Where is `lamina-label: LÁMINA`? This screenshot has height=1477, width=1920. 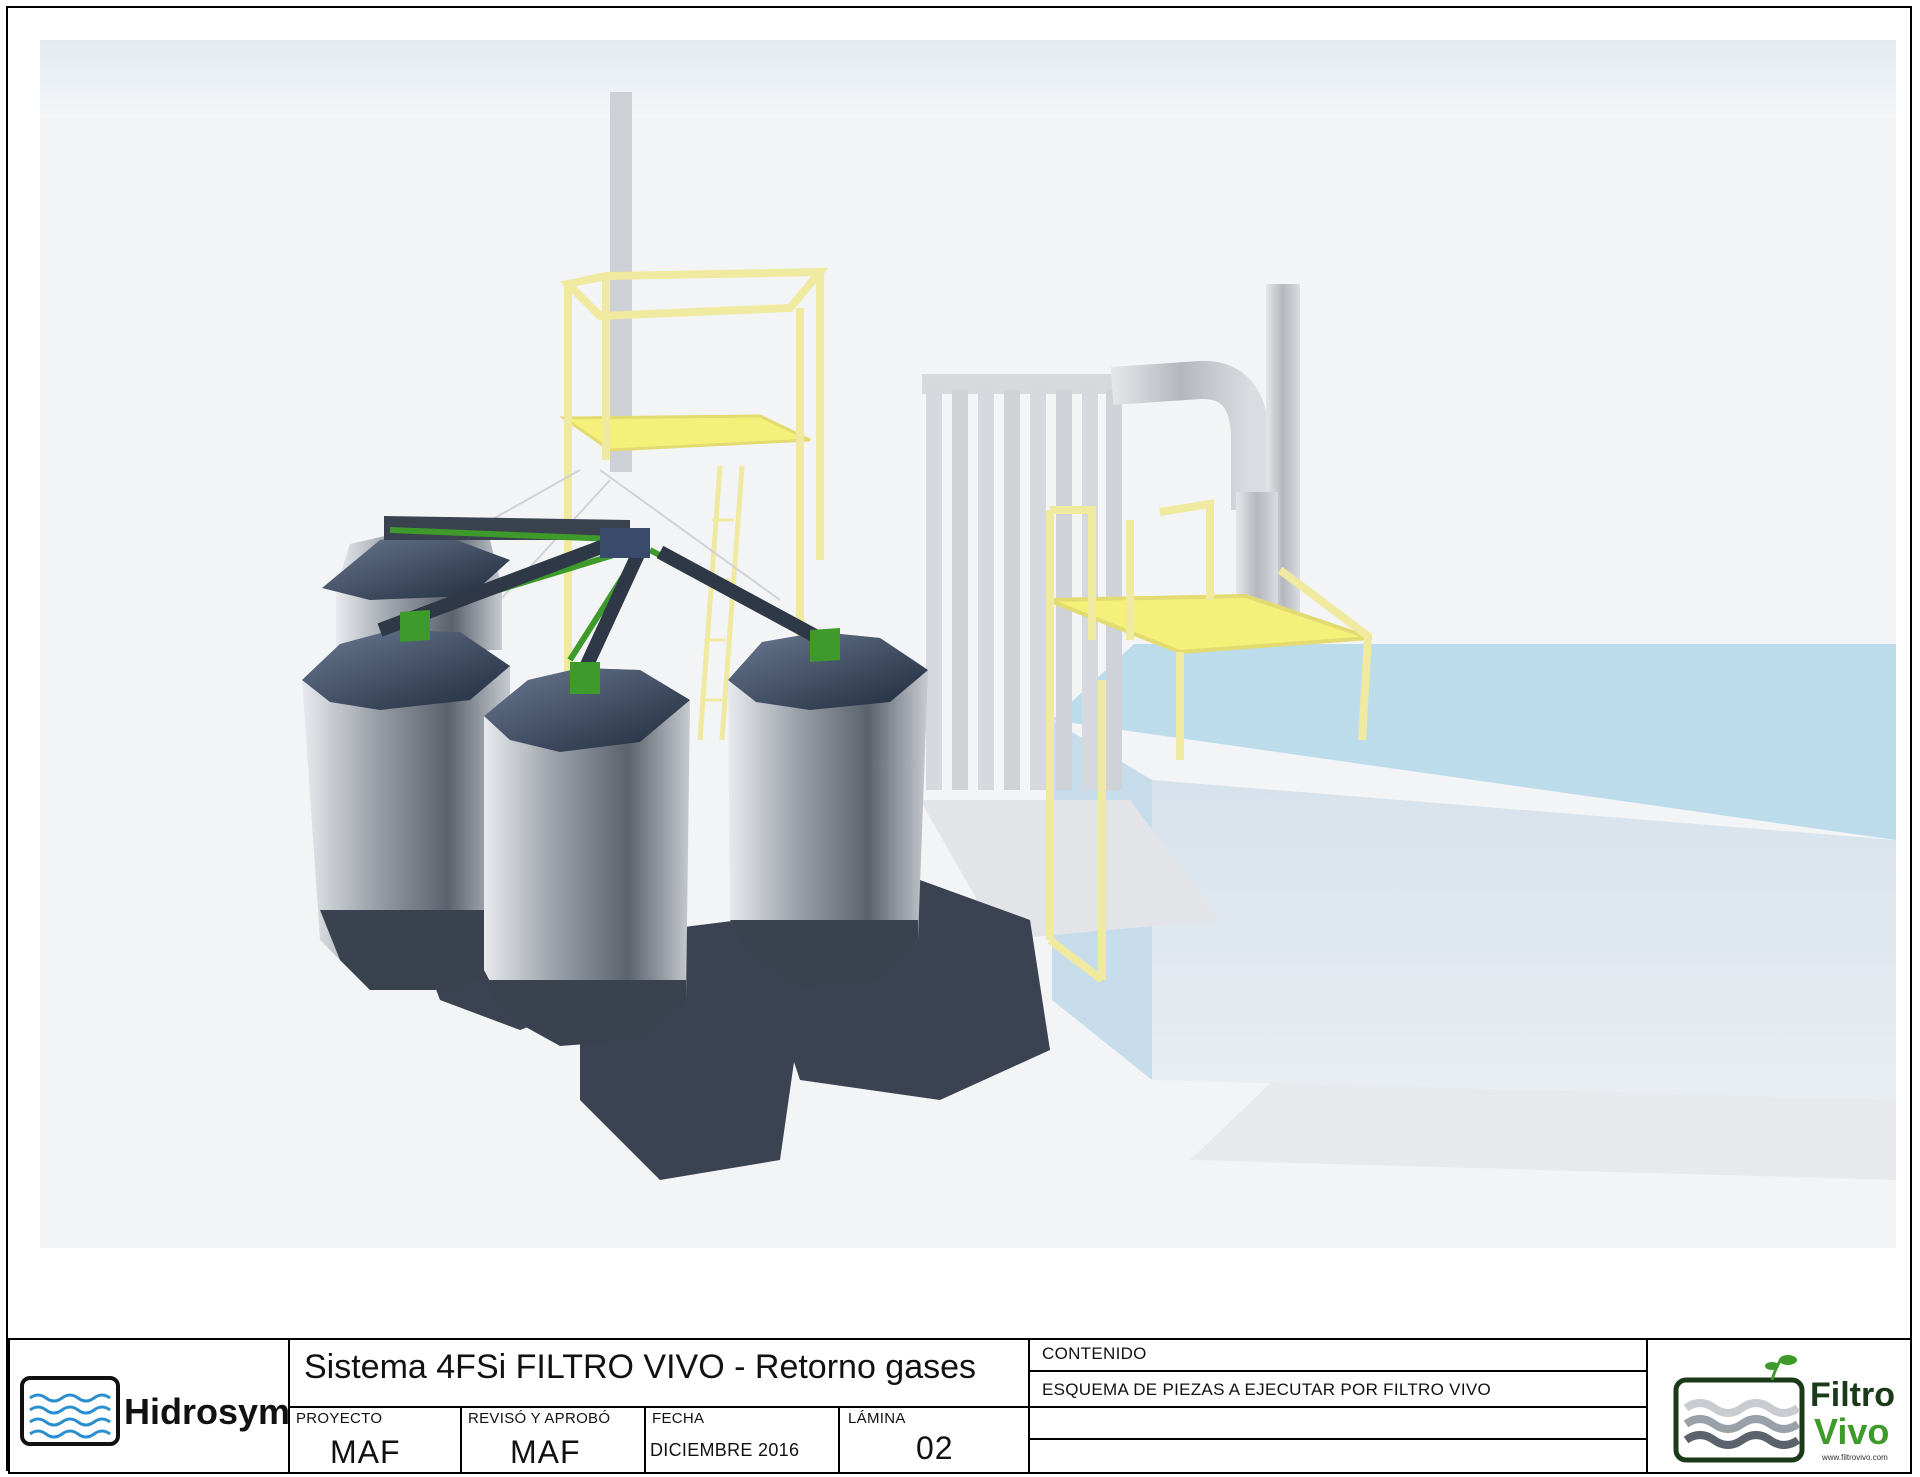 lamina-label: LÁMINA is located at coordinates (877, 1418).